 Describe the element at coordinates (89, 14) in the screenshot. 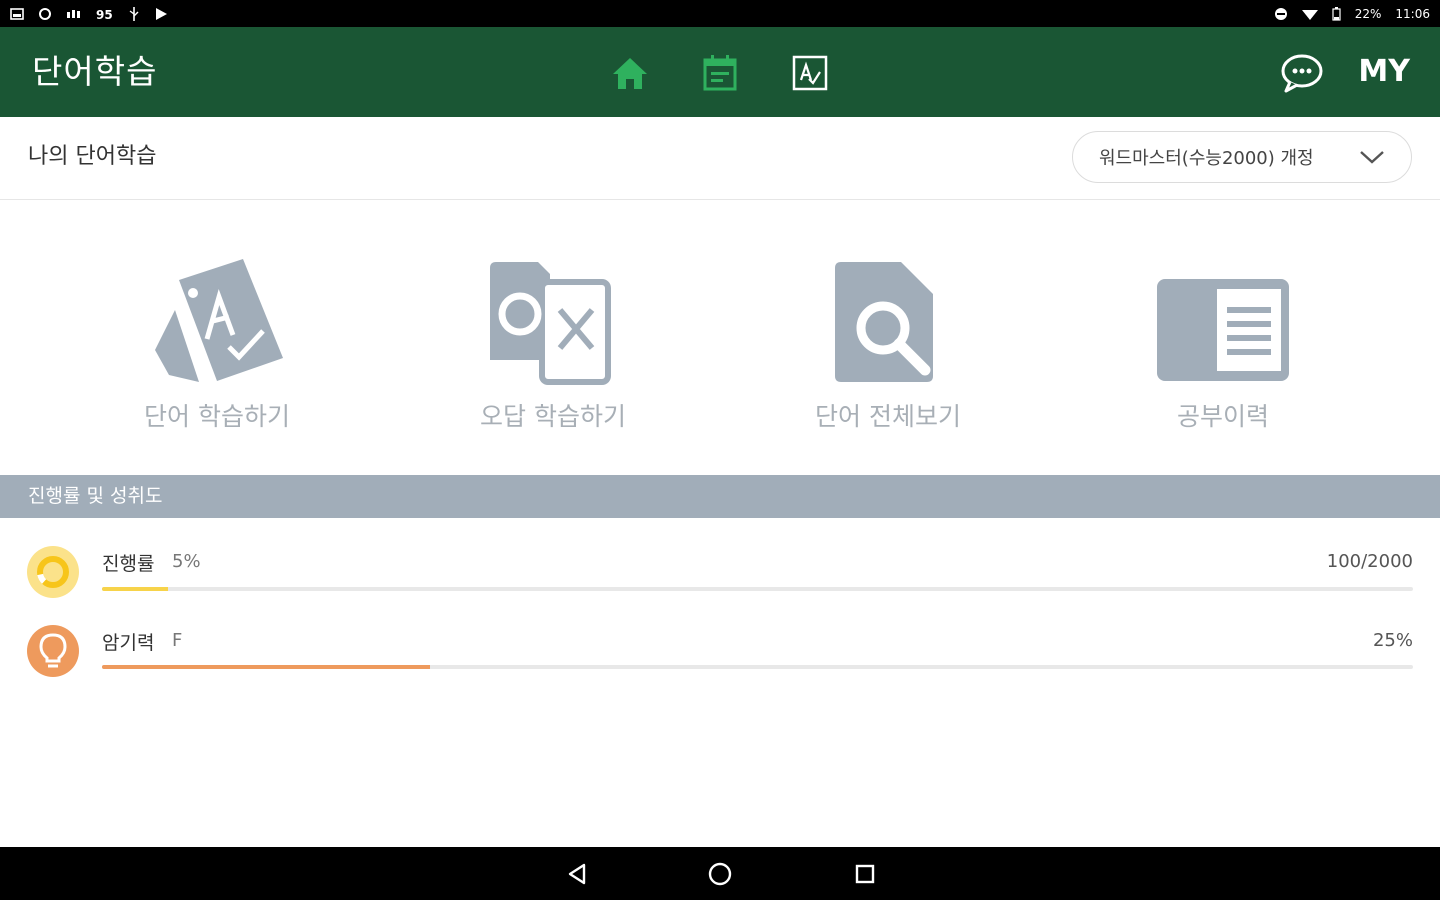

I see `status-left: 95` at that location.